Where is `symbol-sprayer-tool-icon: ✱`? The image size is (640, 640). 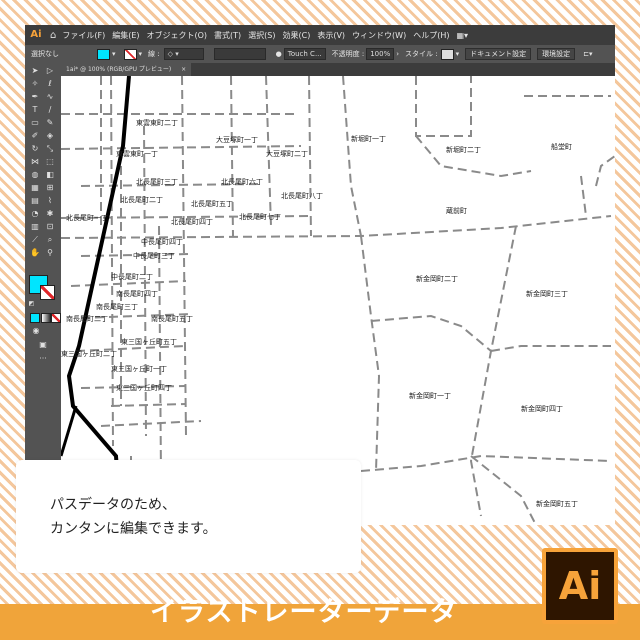 symbol-sprayer-tool-icon: ✱ is located at coordinates (50, 214).